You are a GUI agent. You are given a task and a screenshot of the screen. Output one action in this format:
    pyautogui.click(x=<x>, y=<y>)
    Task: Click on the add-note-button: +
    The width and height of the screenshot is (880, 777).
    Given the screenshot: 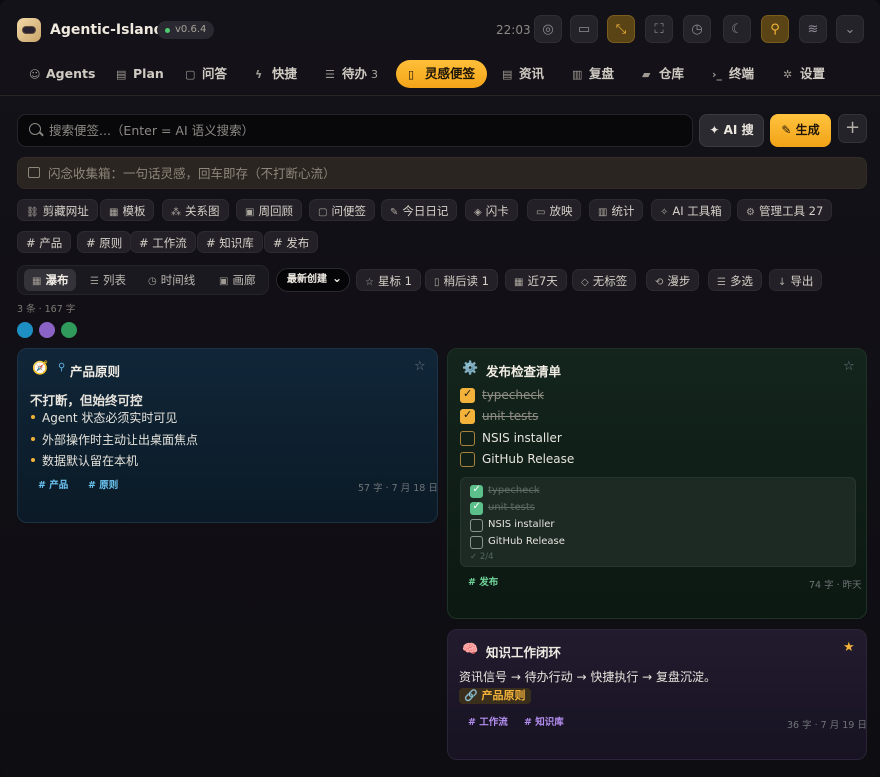 What is the action you would take?
    pyautogui.click(x=852, y=128)
    